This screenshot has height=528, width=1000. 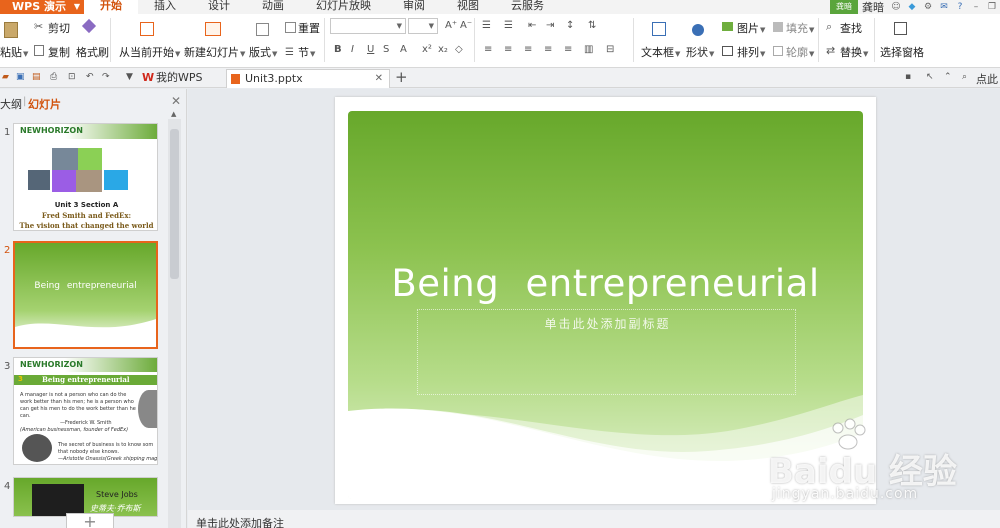 I want to click on font-name-select: ▼, so click(x=368, y=26).